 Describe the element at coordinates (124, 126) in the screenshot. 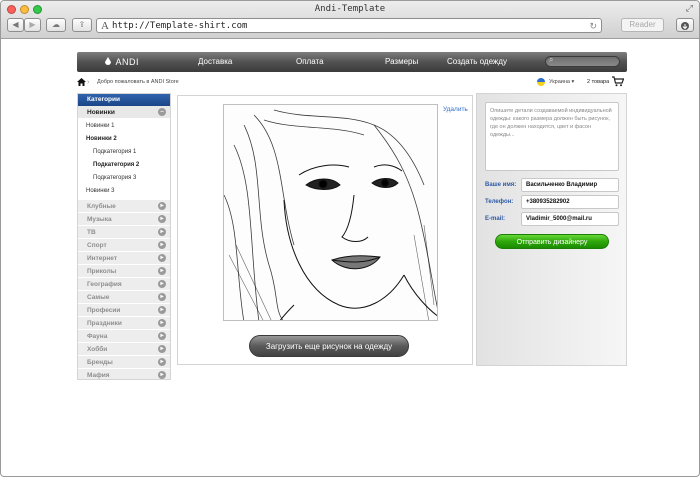

I see `subcategory-item: Новинки 1` at that location.